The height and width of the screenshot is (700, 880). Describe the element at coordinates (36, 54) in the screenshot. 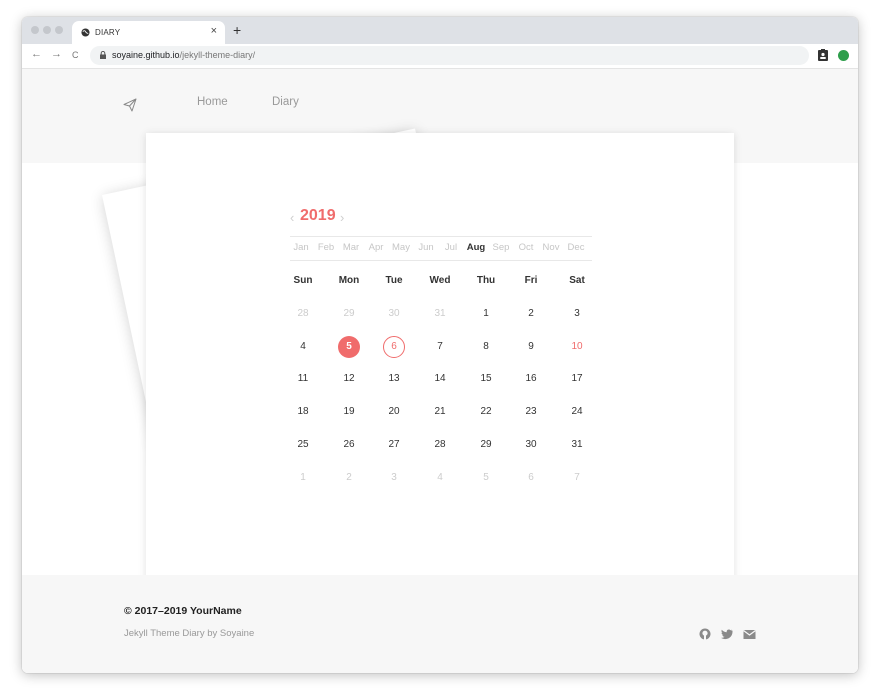

I see `back-button: ←` at that location.